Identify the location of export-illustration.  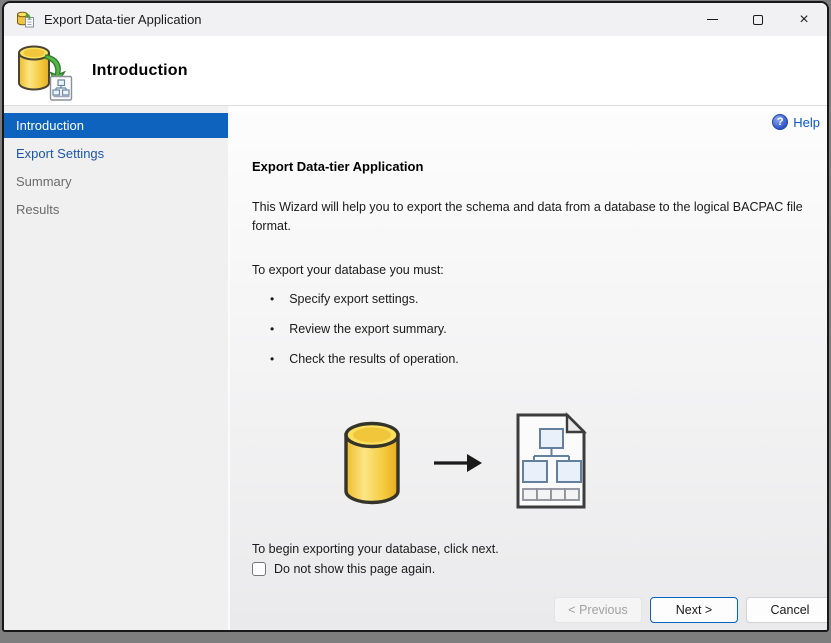
(534, 462).